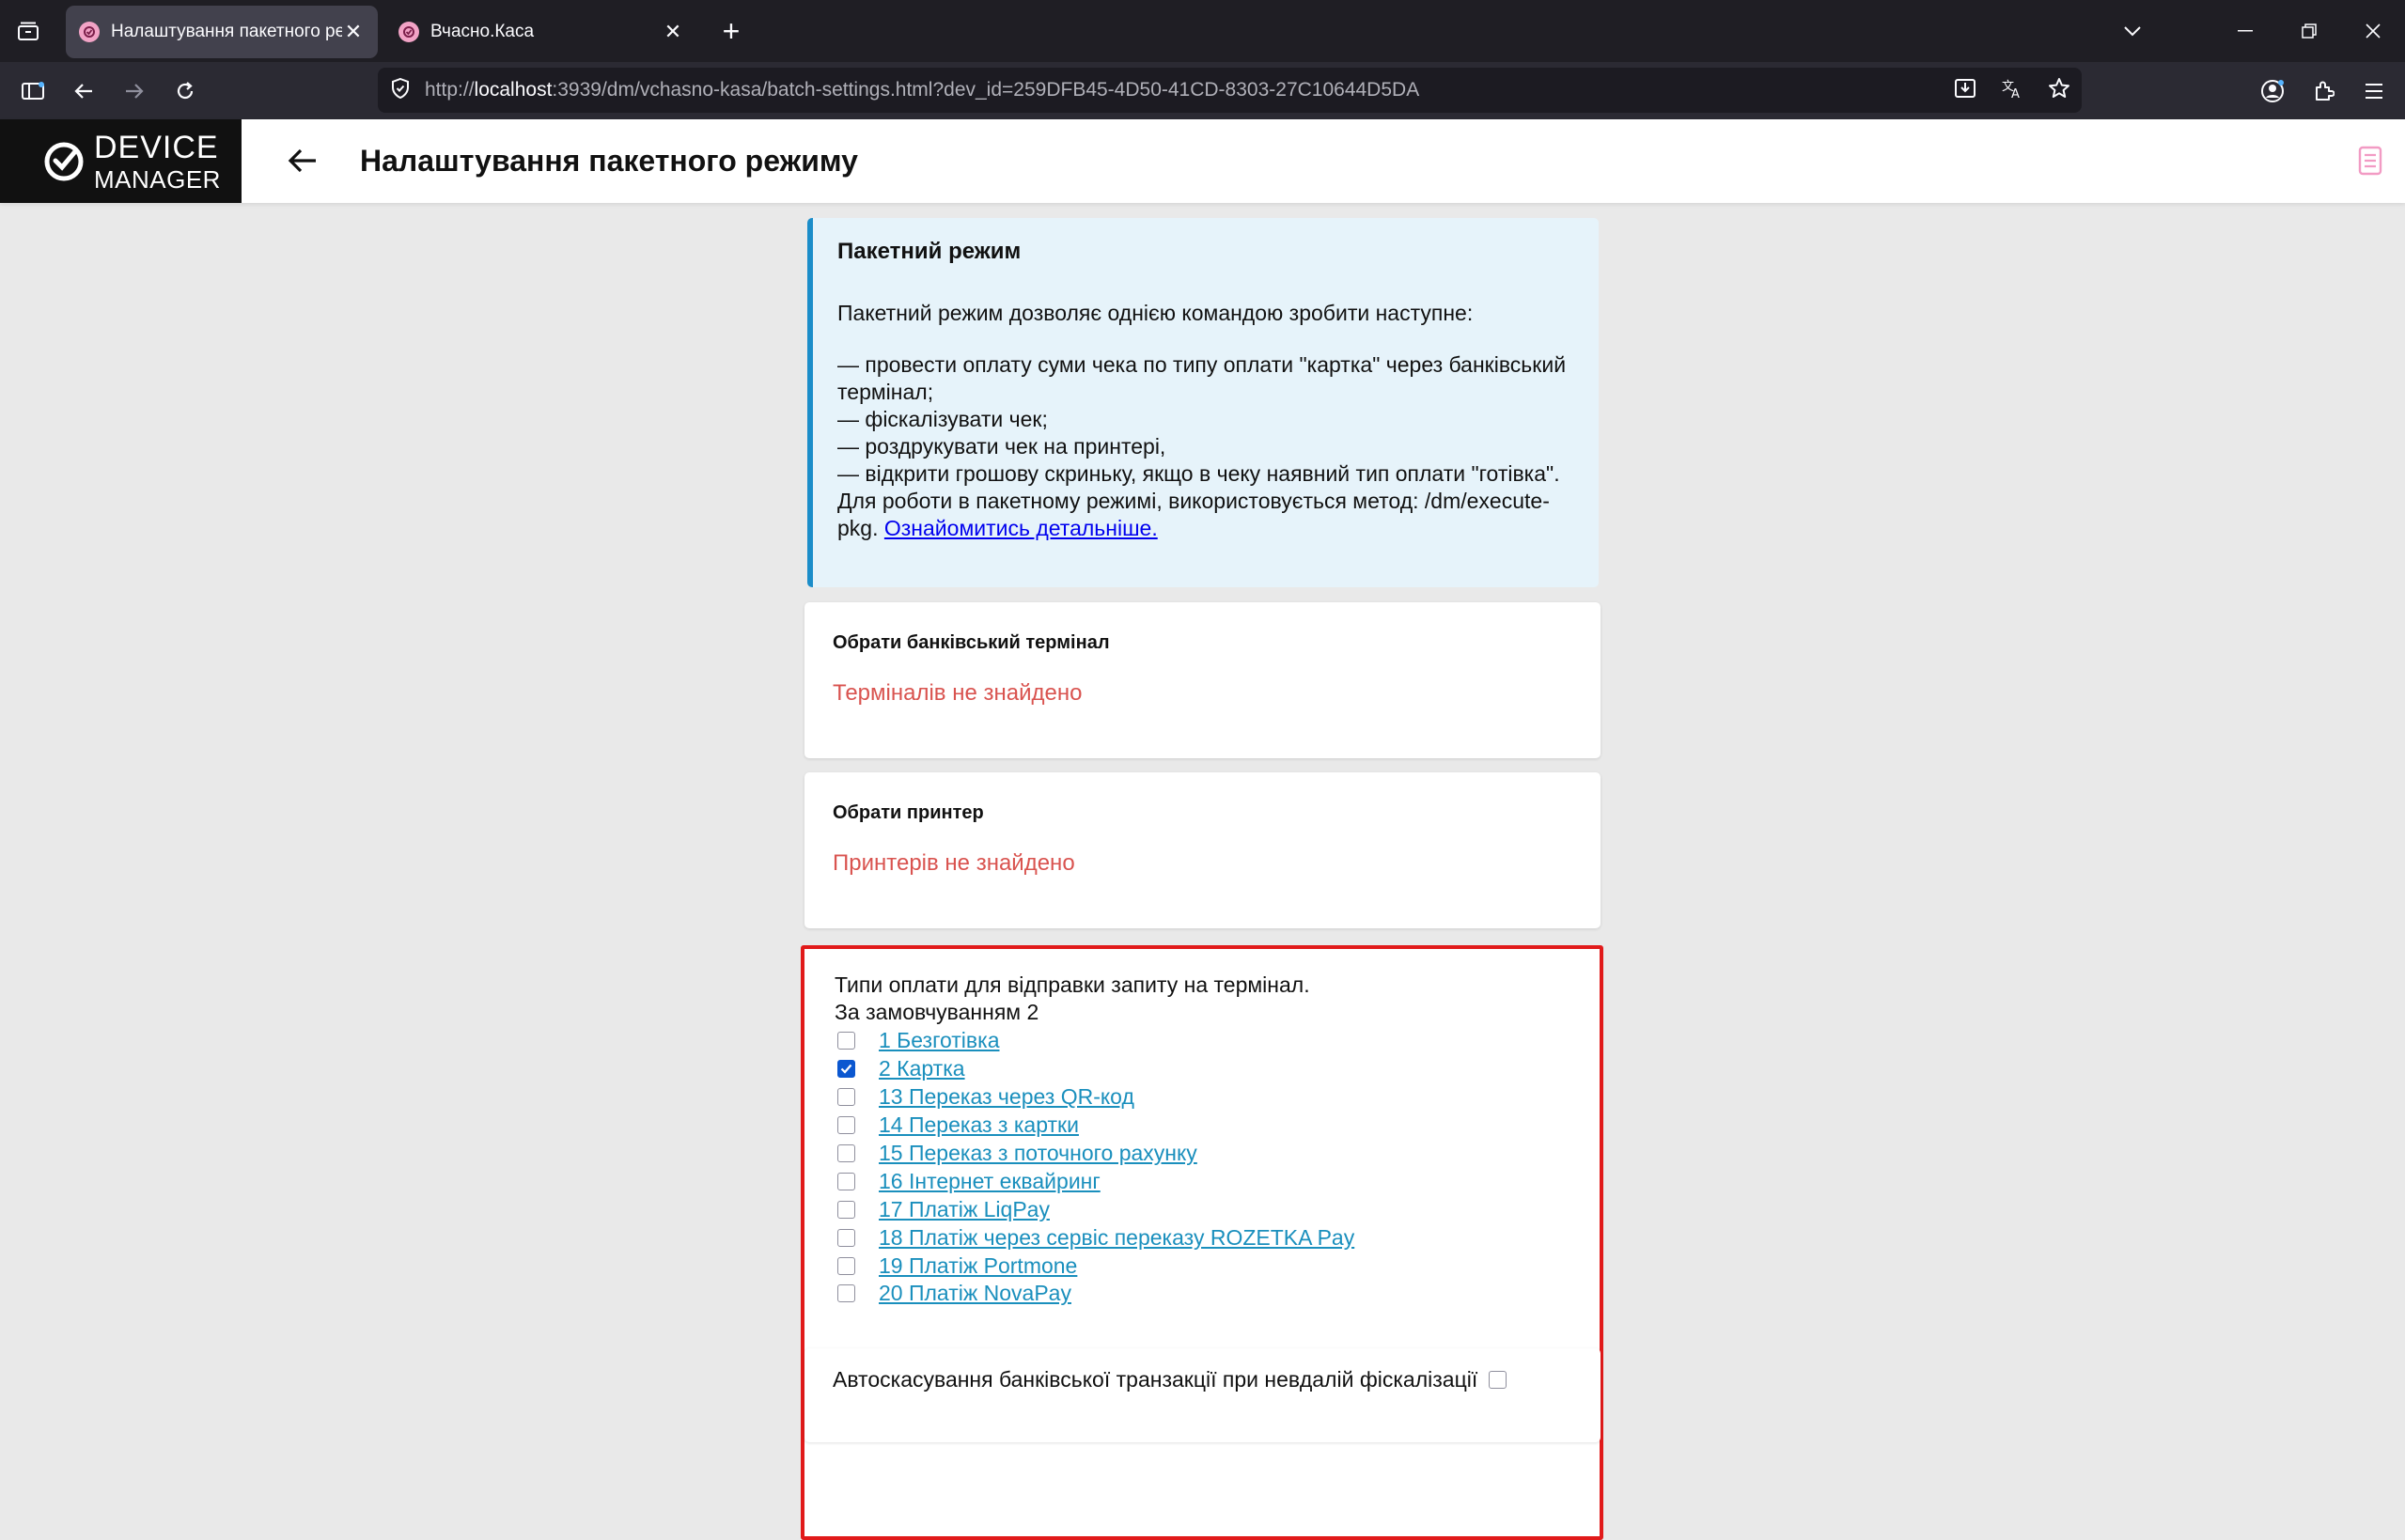  I want to click on printer-select-card: Обрати принтер Принтерів не знайдено, so click(1202, 850).